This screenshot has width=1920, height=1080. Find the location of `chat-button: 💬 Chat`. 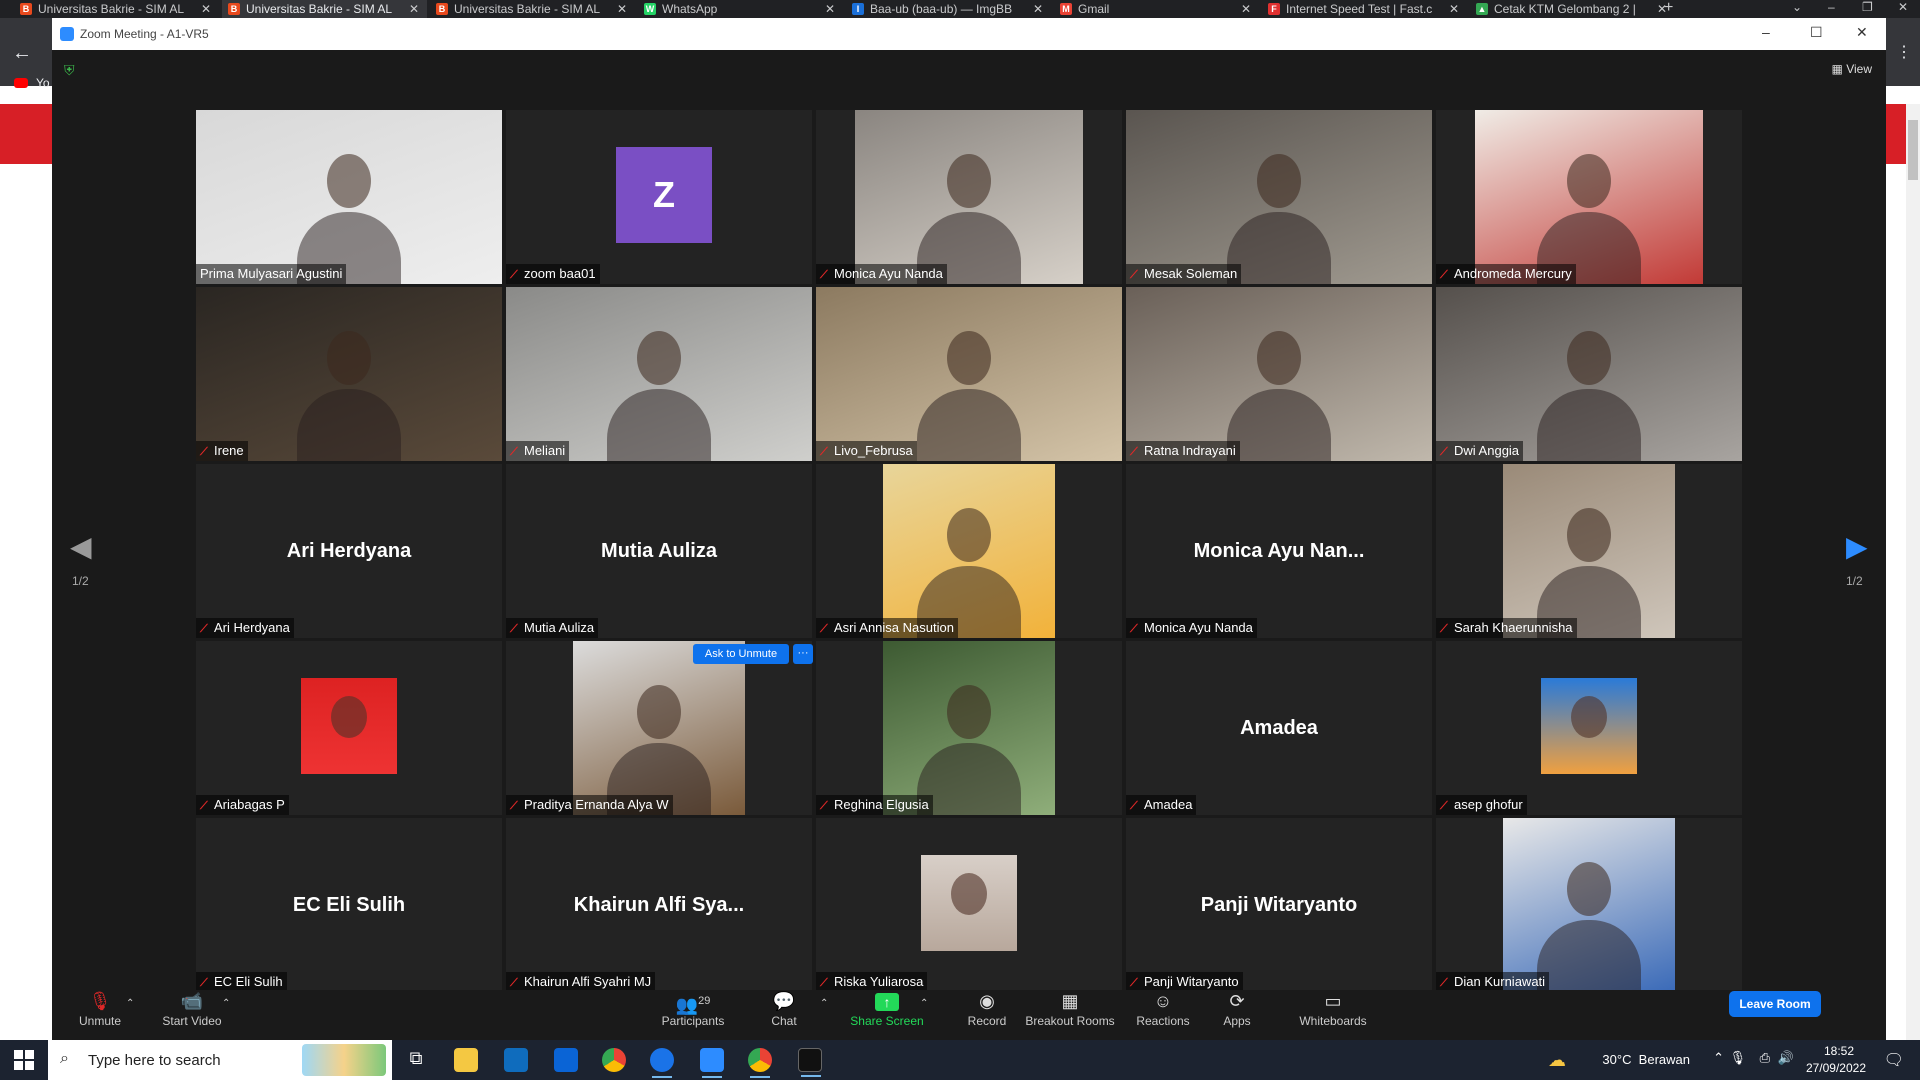

chat-button: 💬 Chat is located at coordinates (784, 1009).